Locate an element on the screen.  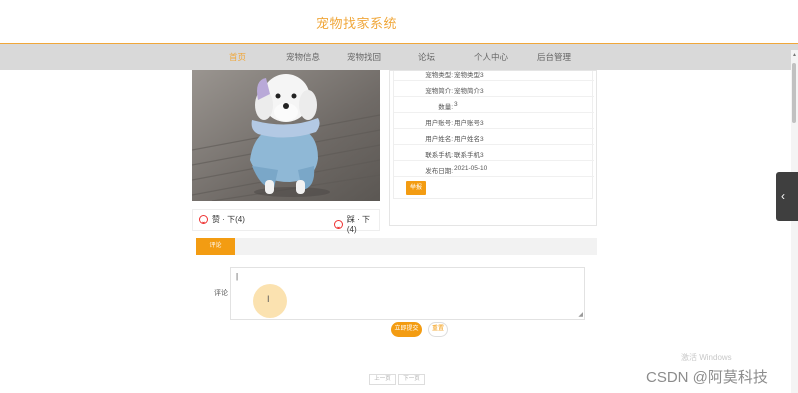
comment-text: | is located at coordinates (237, 276).